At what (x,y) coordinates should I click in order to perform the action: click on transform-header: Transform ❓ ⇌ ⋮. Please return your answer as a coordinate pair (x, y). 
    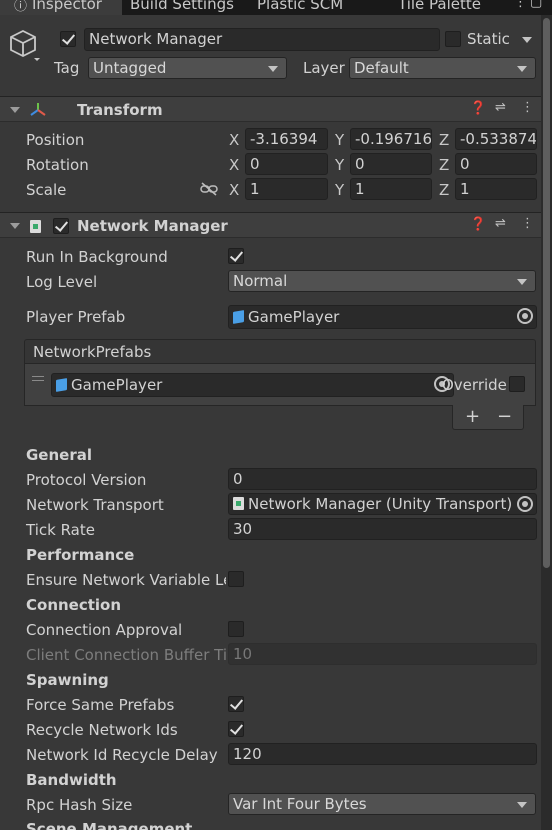
    Looking at the image, I should click on (270, 109).